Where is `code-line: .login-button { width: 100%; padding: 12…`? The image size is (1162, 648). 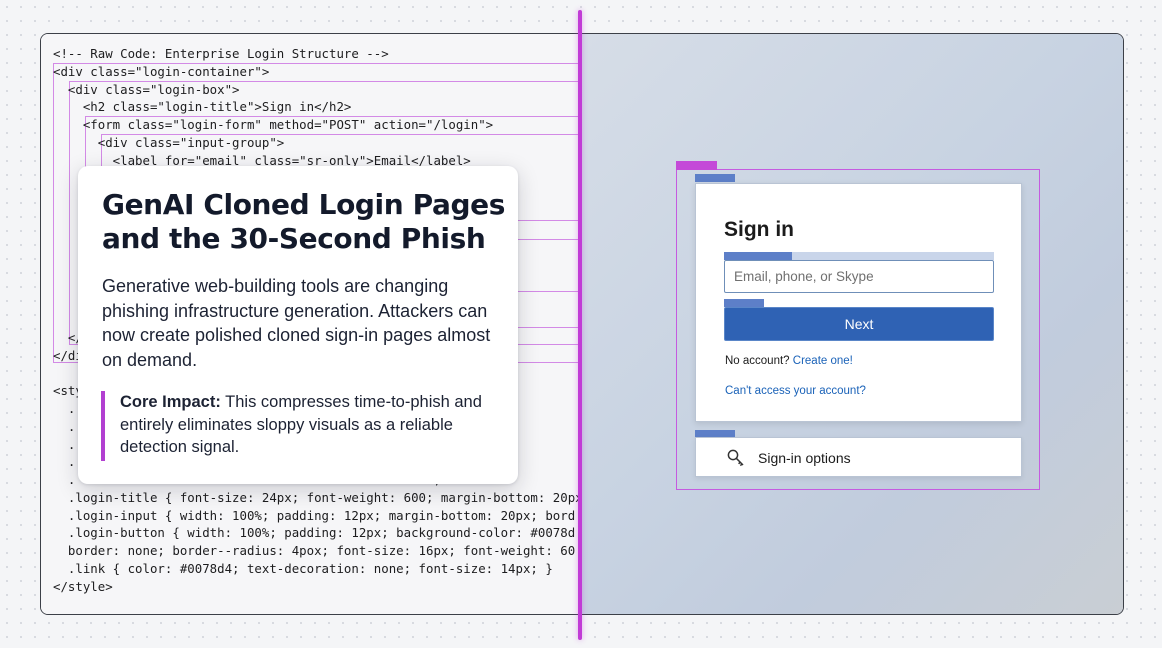 code-line: .login-button { width: 100%; padding: 12… is located at coordinates (314, 533).